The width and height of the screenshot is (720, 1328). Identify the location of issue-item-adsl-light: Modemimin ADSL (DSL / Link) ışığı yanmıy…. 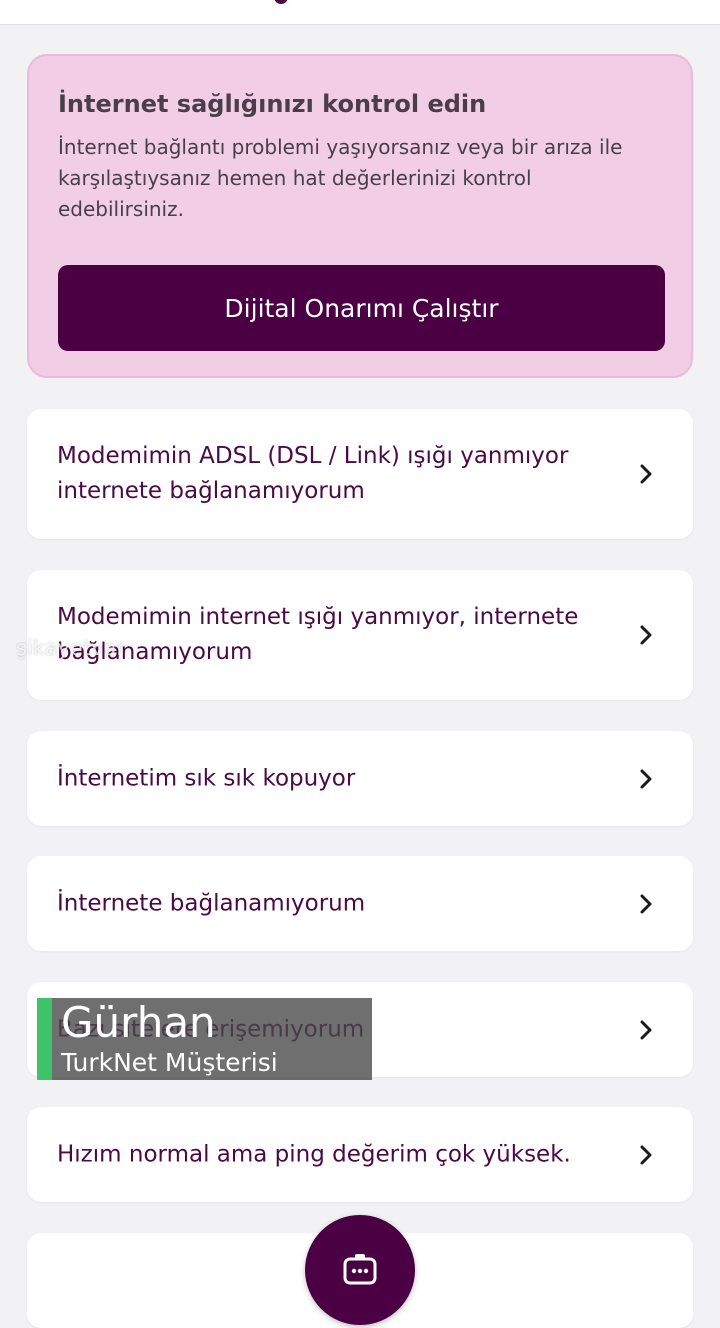
(360, 474).